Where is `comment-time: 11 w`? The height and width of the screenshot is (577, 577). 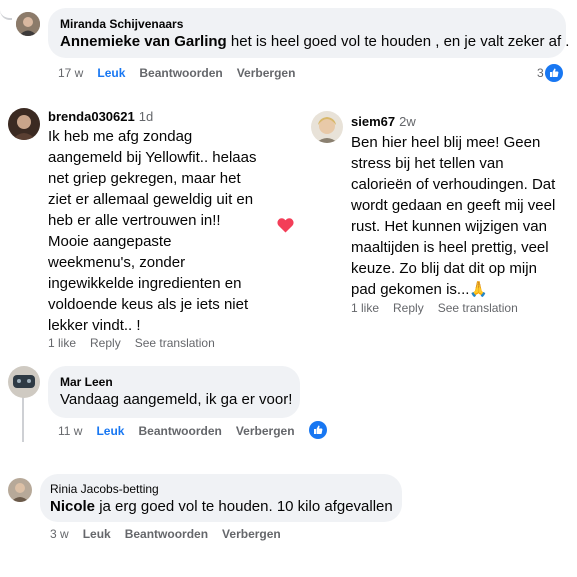 comment-time: 11 w is located at coordinates (70, 431).